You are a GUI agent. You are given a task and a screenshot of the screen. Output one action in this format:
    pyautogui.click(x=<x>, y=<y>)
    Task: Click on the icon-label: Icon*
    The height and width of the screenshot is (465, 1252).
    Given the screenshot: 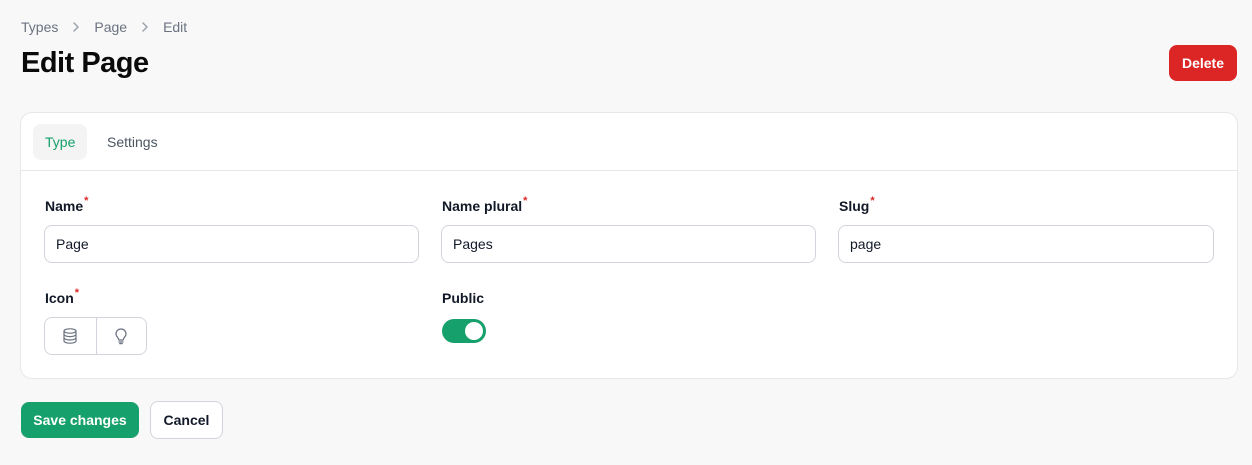 What is the action you would take?
    pyautogui.click(x=62, y=296)
    